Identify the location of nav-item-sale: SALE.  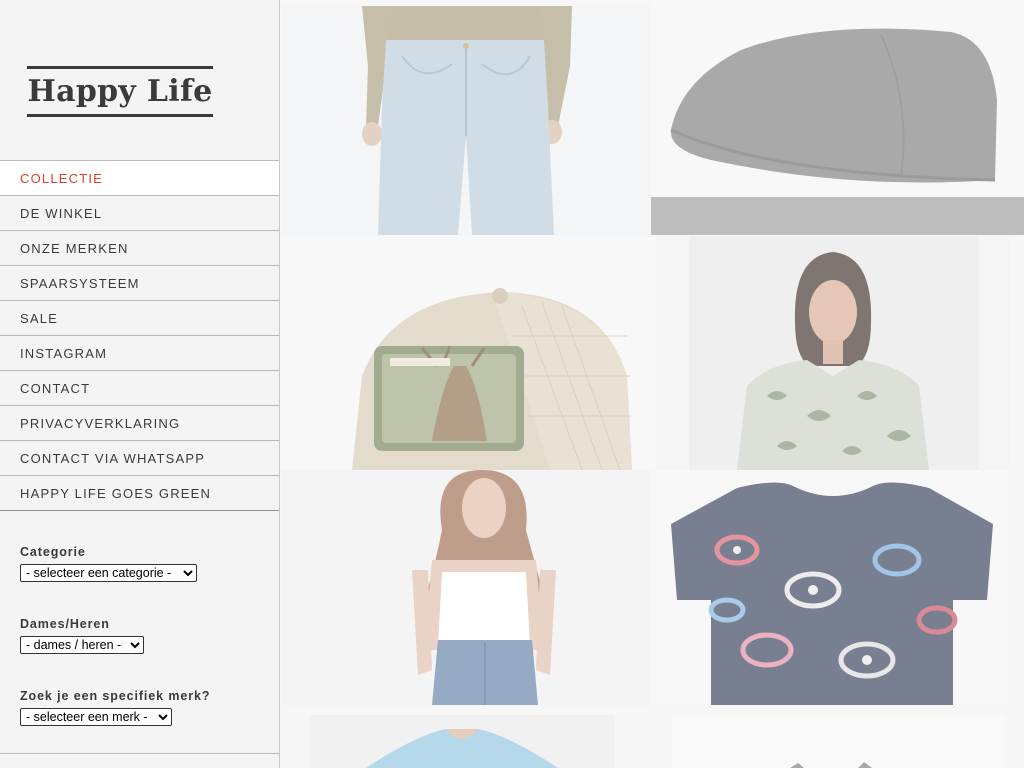
(139, 318).